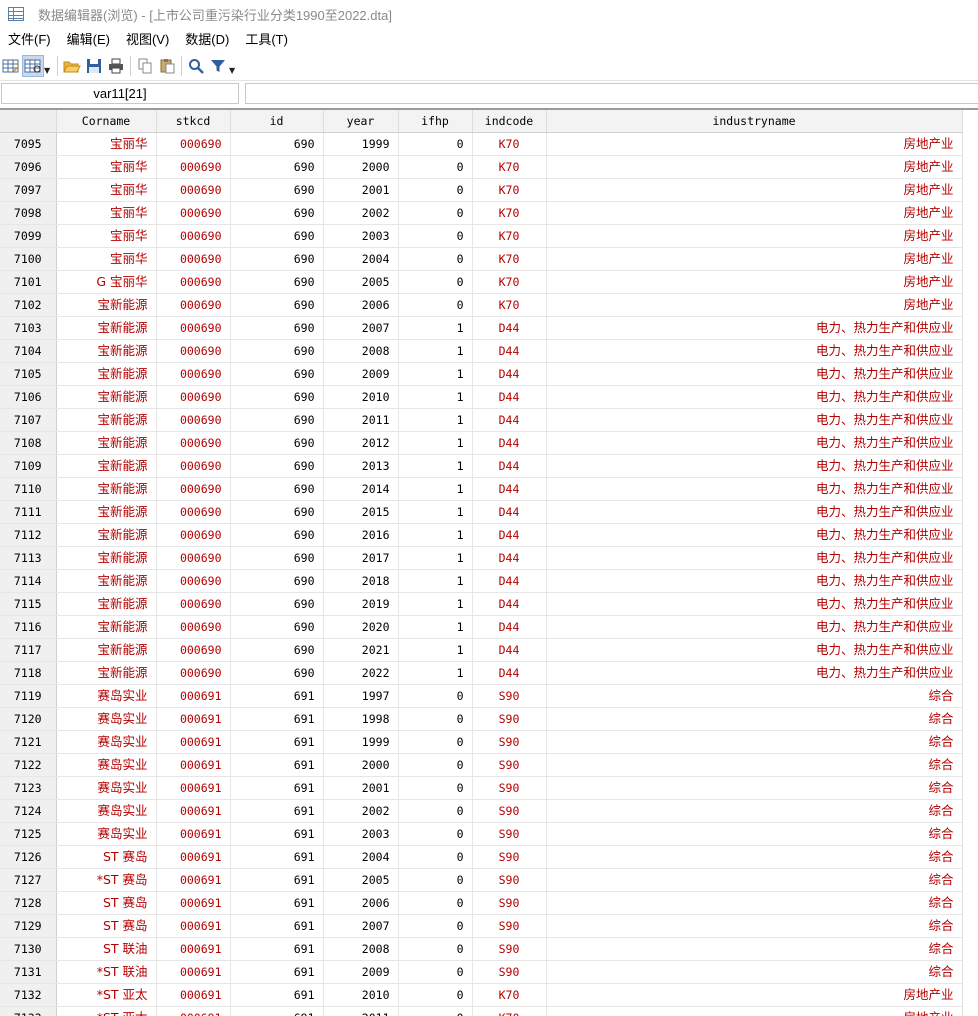  What do you see at coordinates (145, 66) in the screenshot?
I see `copy-icon` at bounding box center [145, 66].